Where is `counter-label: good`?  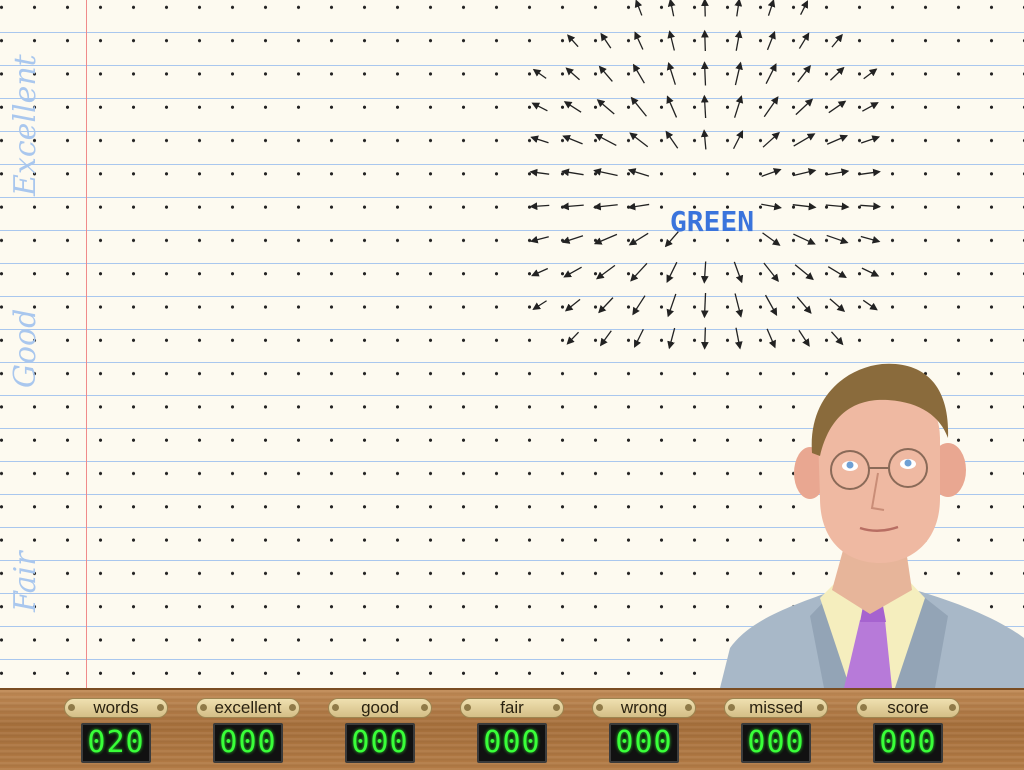
counter-label: good is located at coordinates (380, 708).